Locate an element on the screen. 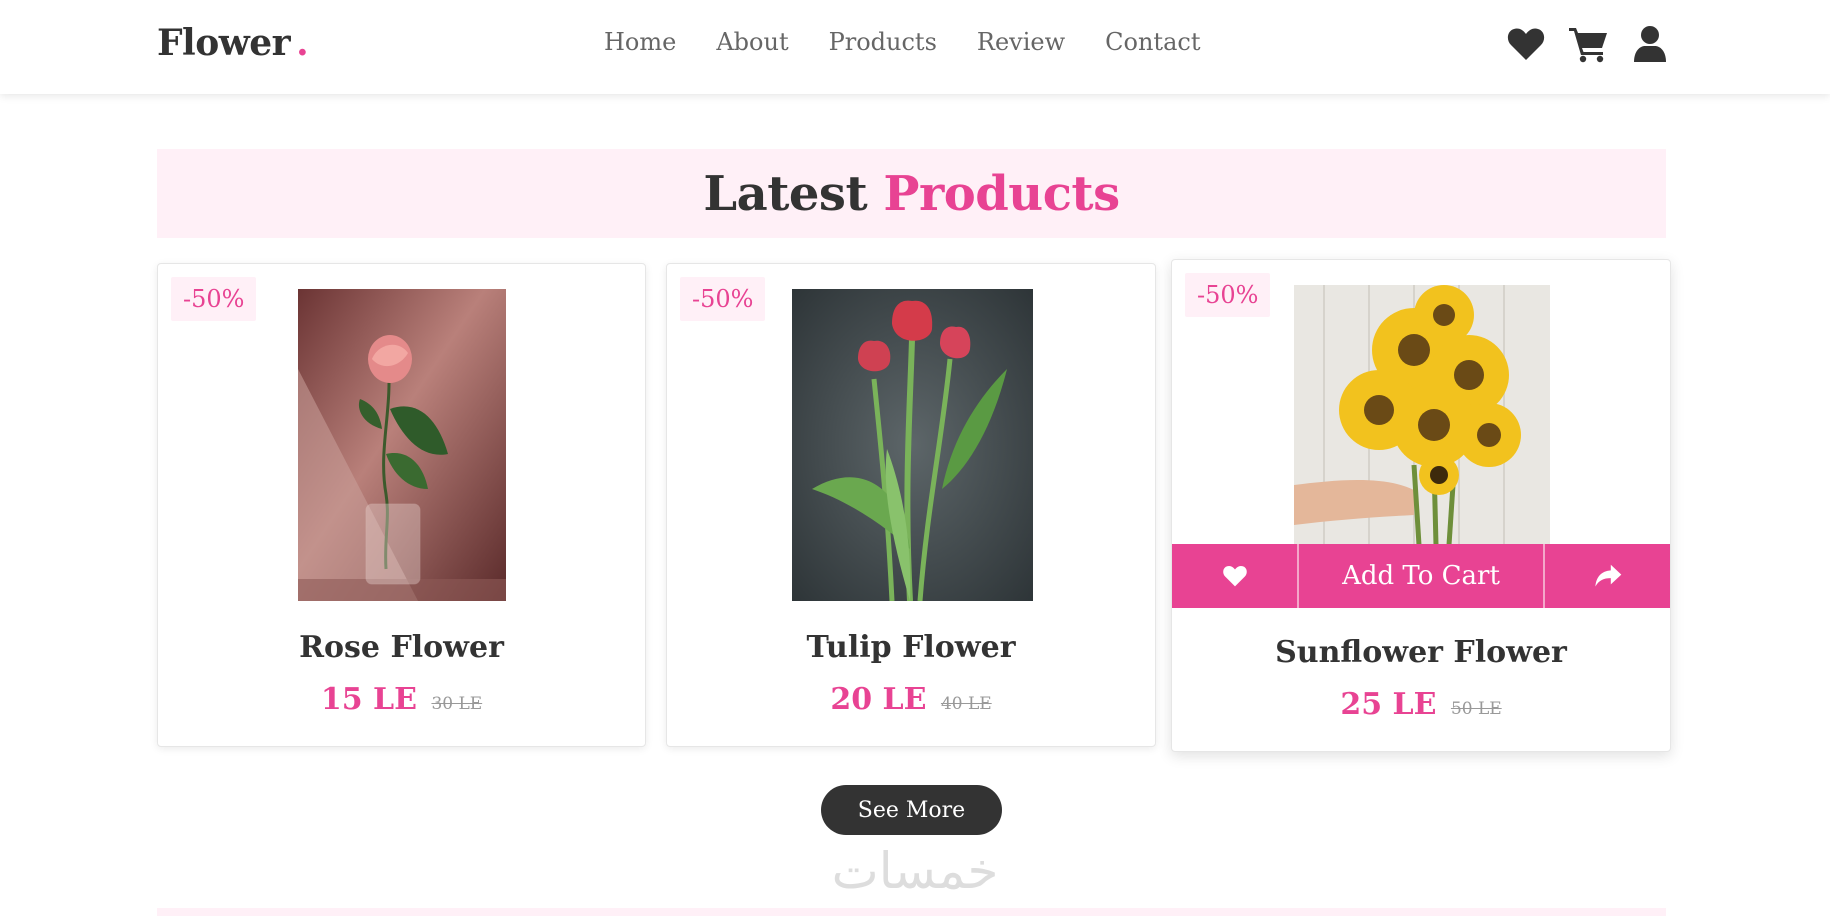  see-more-button: See More is located at coordinates (911, 810).